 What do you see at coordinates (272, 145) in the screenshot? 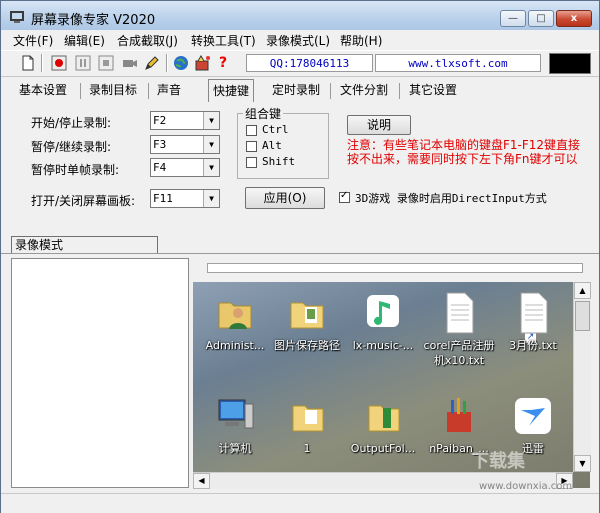
I see `alt-label: Alt` at bounding box center [272, 145].